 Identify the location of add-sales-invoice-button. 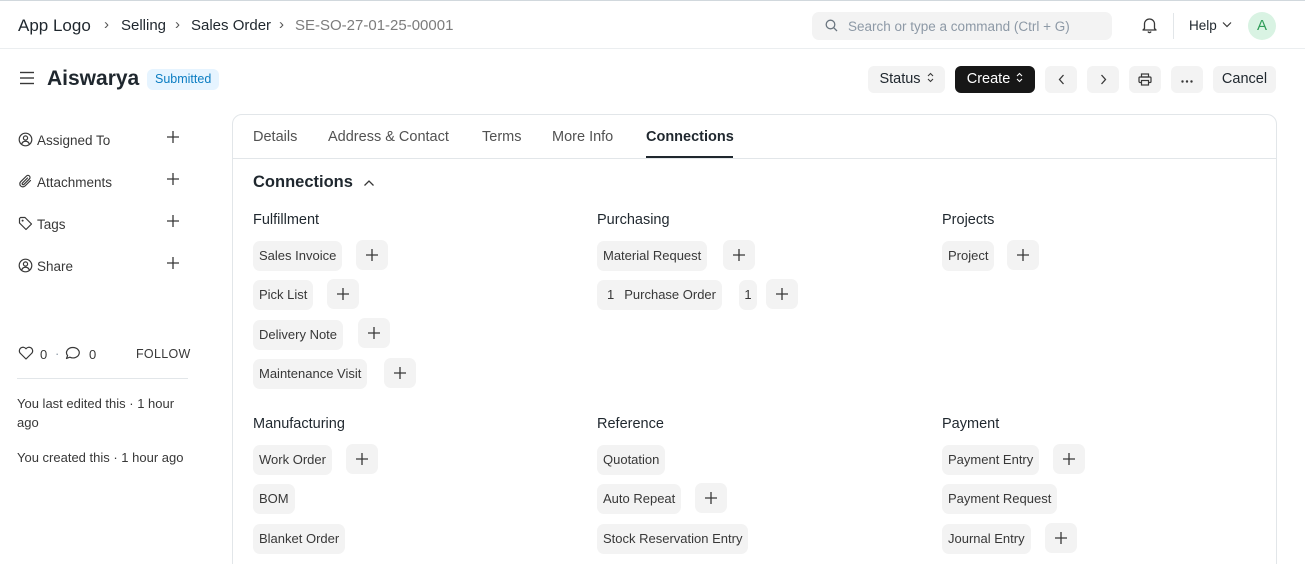
(372, 255).